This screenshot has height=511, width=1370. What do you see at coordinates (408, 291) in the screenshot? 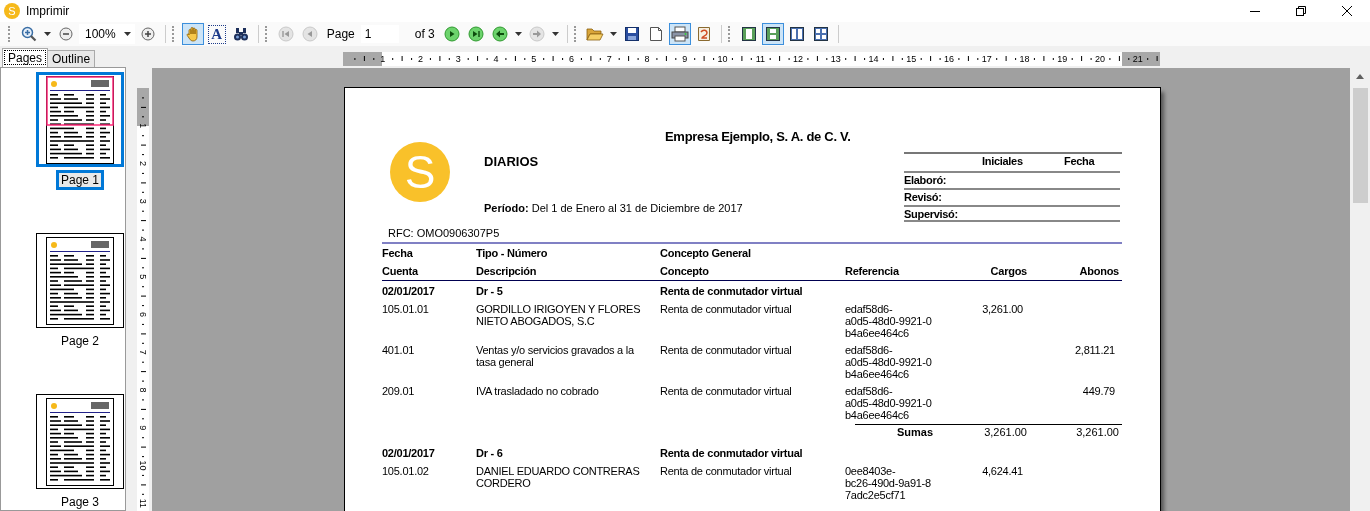
I see `entry-date: 02/01/2017` at bounding box center [408, 291].